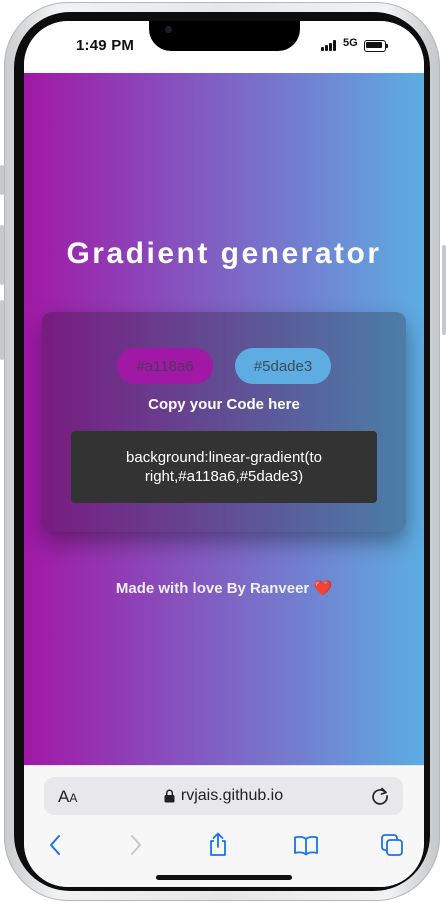 Image resolution: width=446 pixels, height=905 pixels. What do you see at coordinates (218, 845) in the screenshot?
I see `share-icon` at bounding box center [218, 845].